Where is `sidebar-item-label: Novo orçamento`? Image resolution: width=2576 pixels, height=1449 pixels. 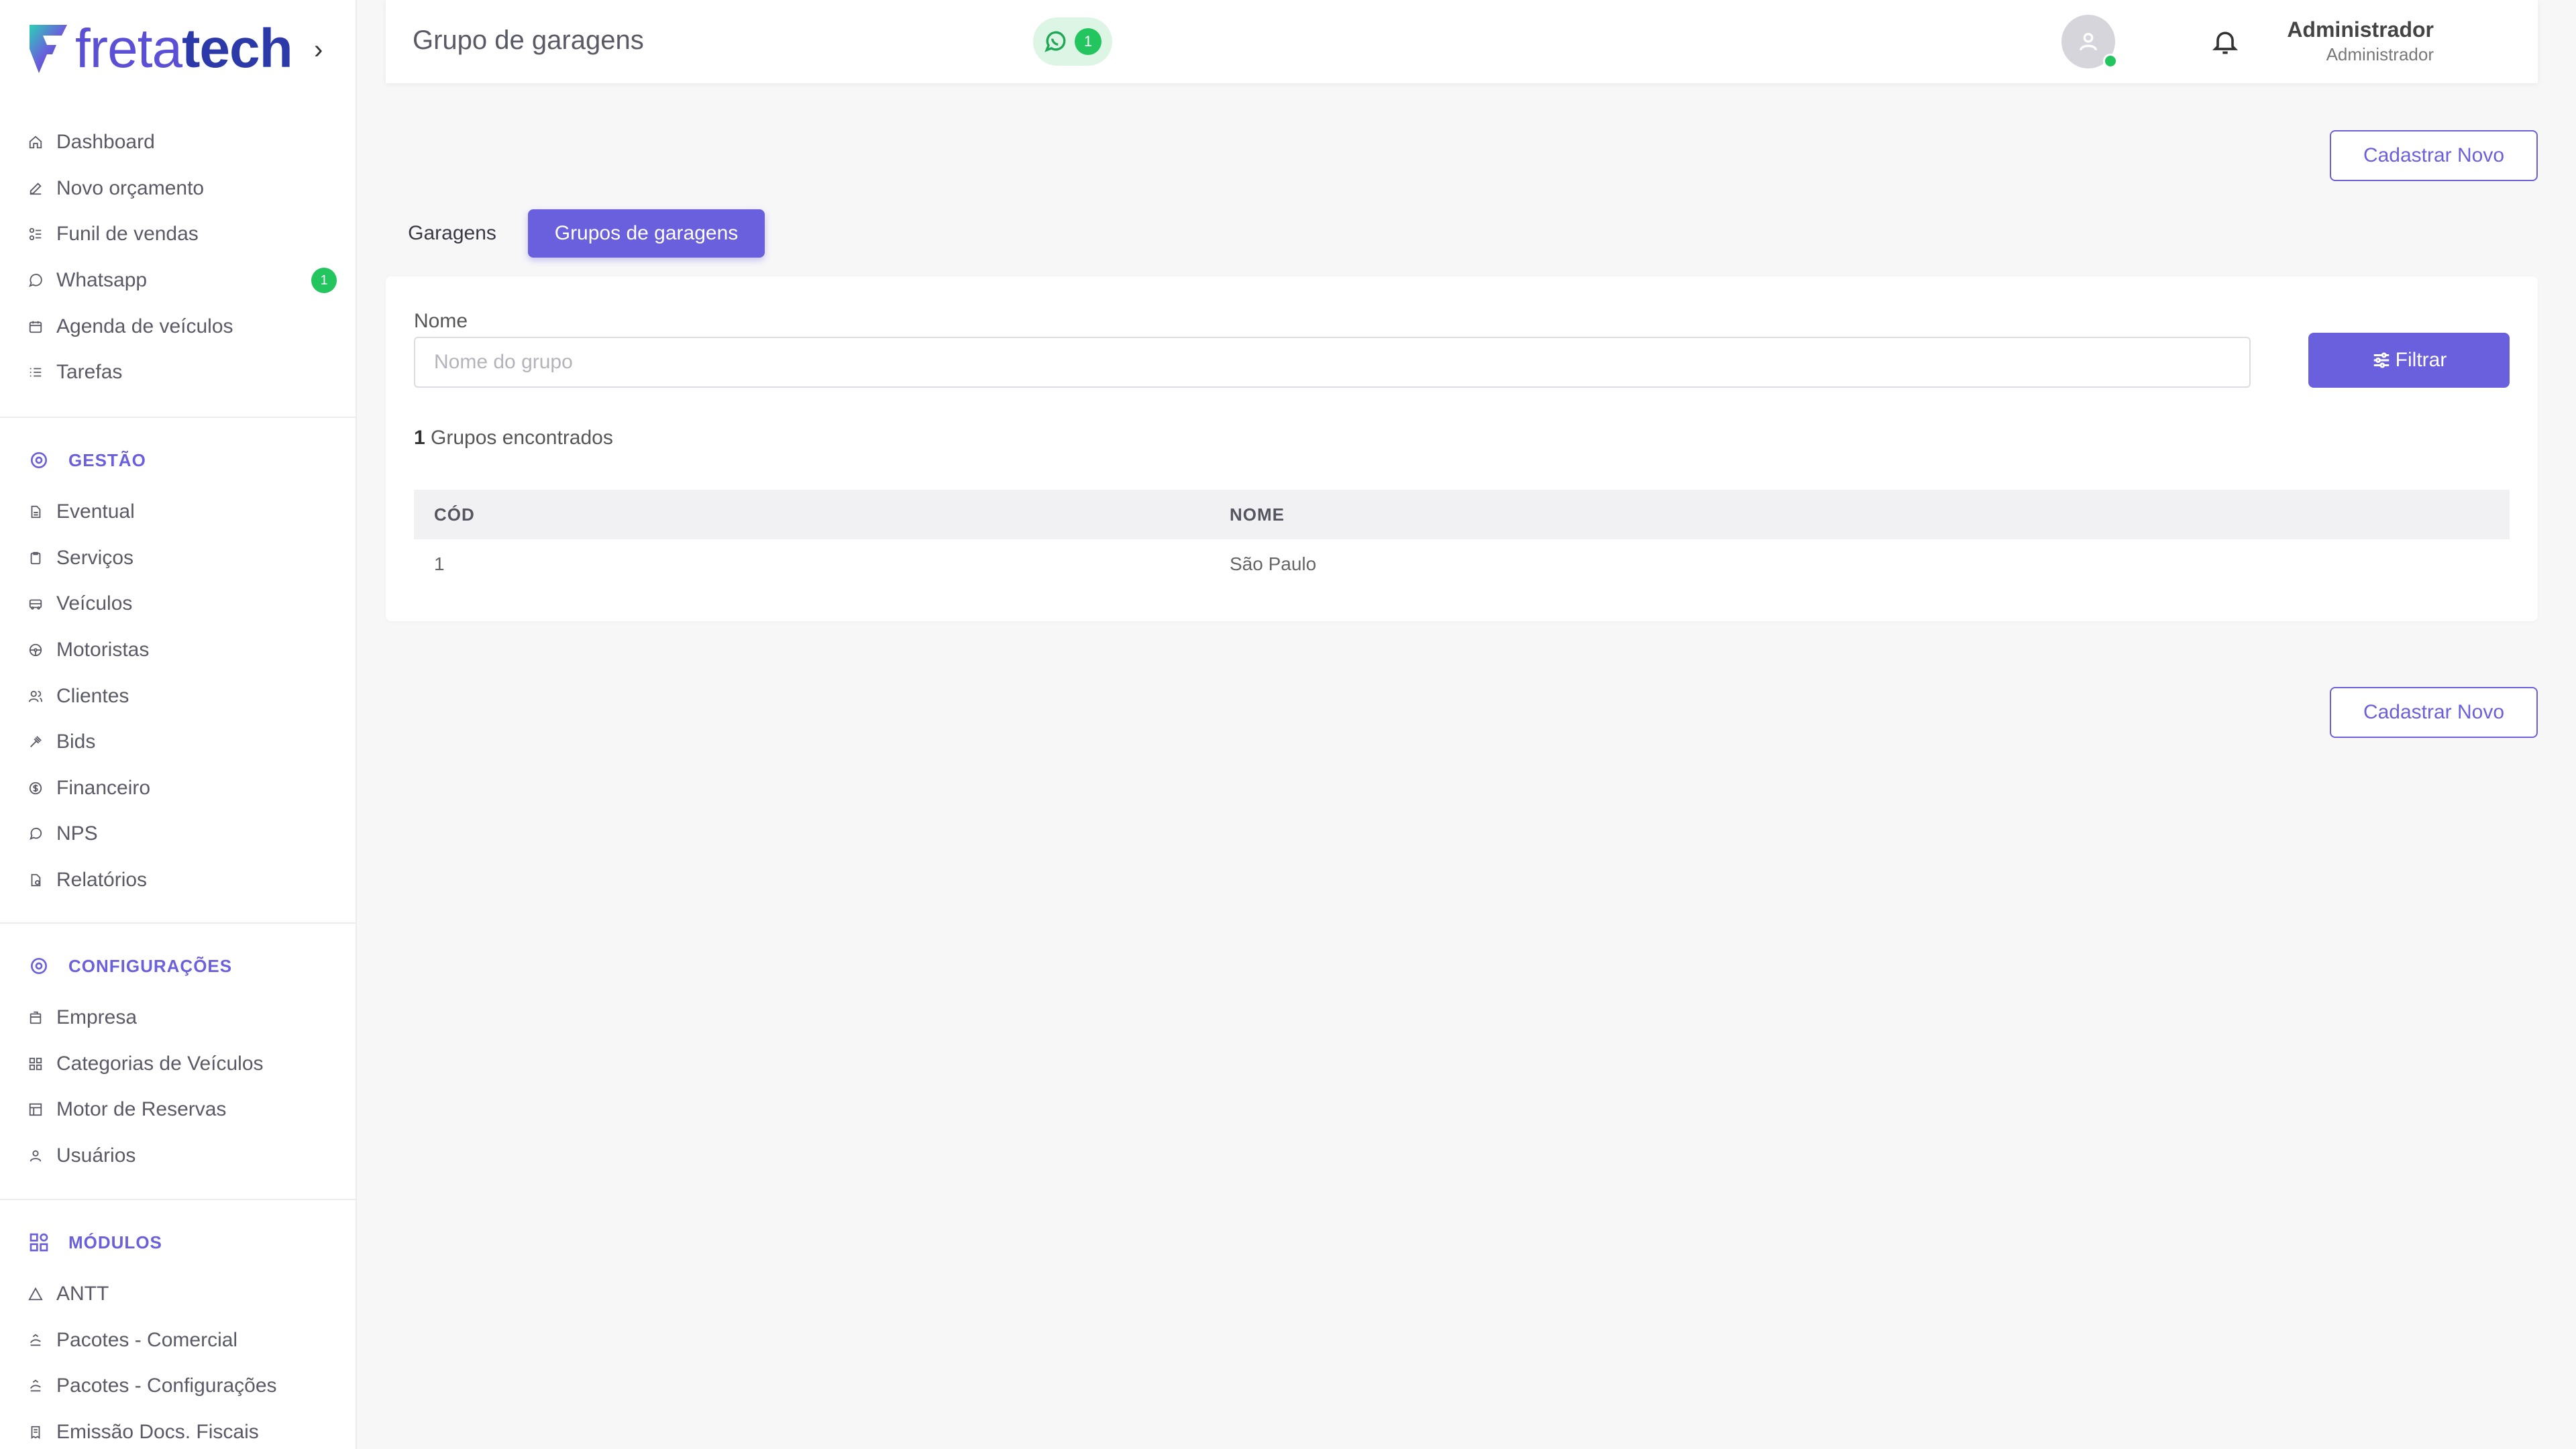 sidebar-item-label: Novo orçamento is located at coordinates (130, 187).